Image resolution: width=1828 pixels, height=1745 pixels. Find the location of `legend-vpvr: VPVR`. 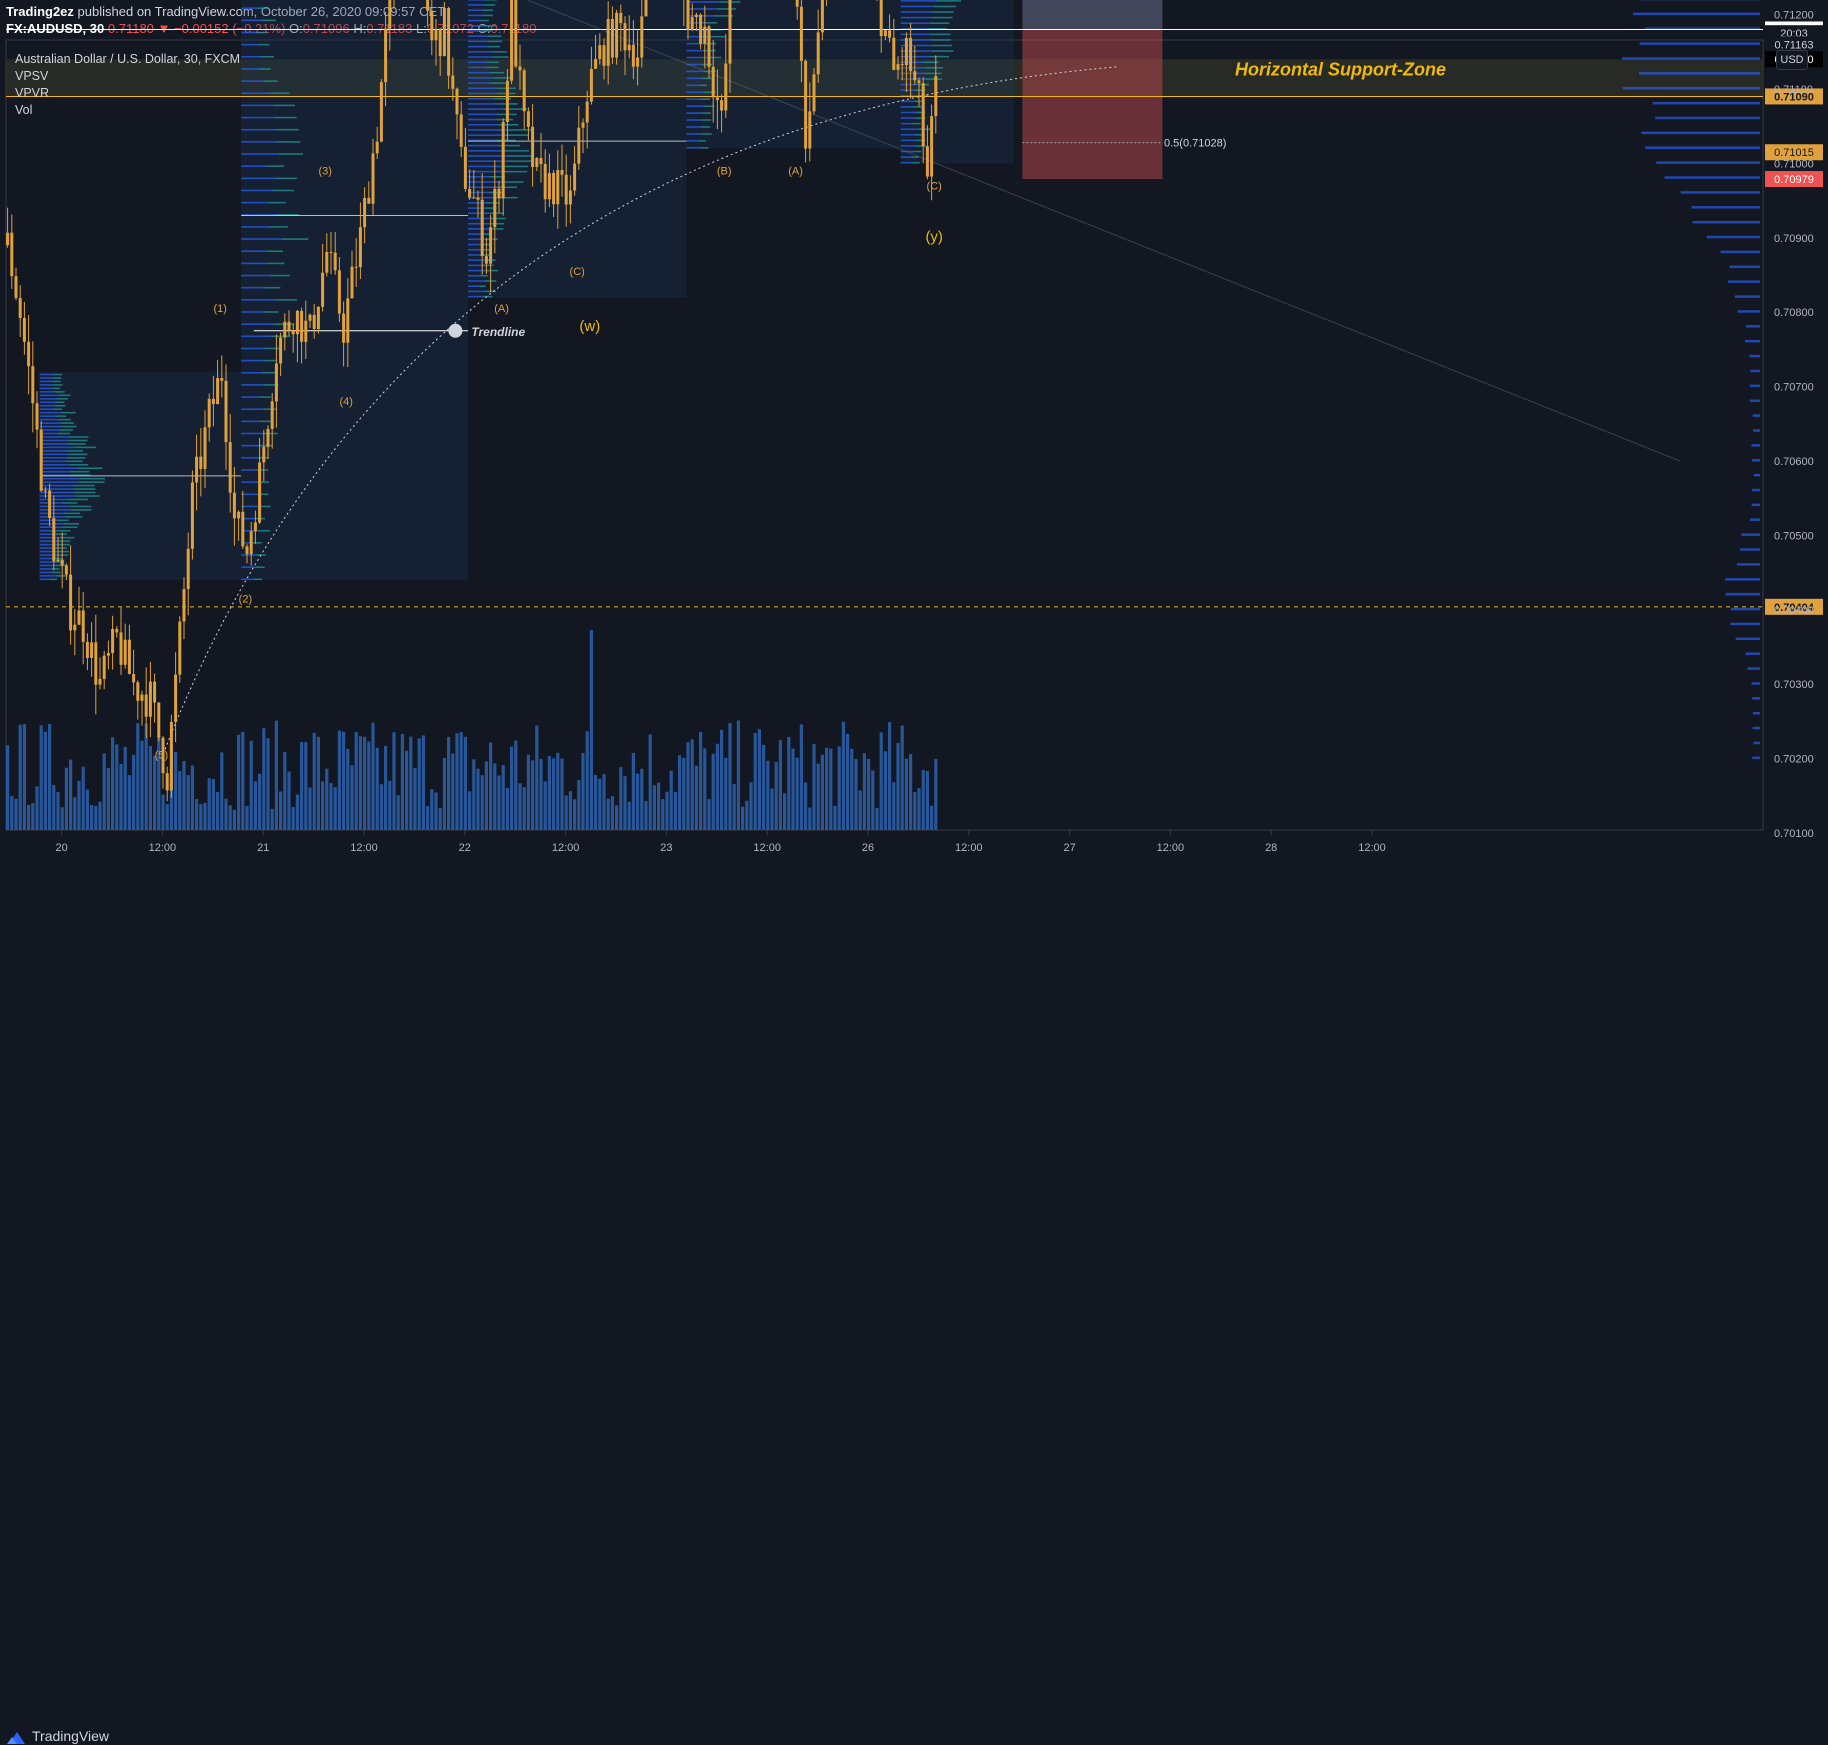

legend-vpvr: VPVR is located at coordinates (32, 93).